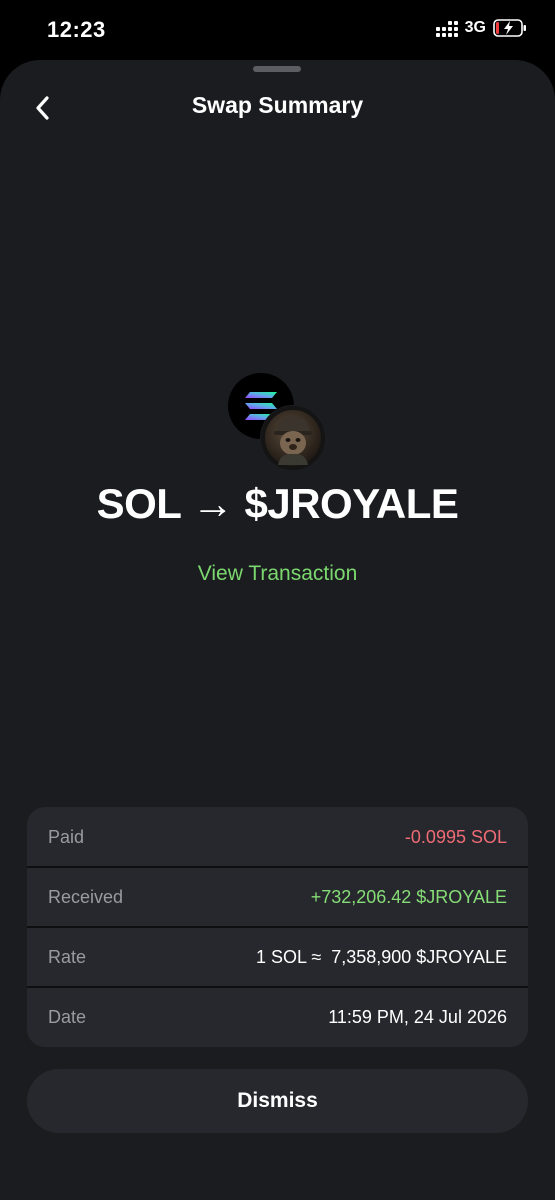 The width and height of the screenshot is (555, 1200). I want to click on detail-label: Paid, so click(66, 836).